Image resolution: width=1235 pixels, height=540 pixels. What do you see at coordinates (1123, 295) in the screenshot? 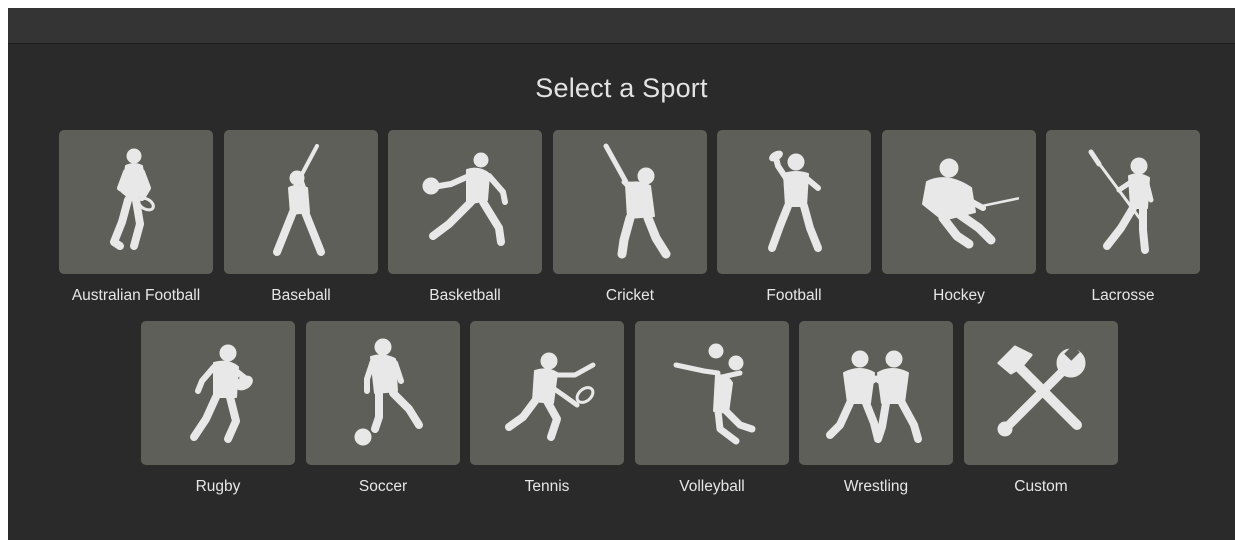
I see `sport-label: Lacrosse` at bounding box center [1123, 295].